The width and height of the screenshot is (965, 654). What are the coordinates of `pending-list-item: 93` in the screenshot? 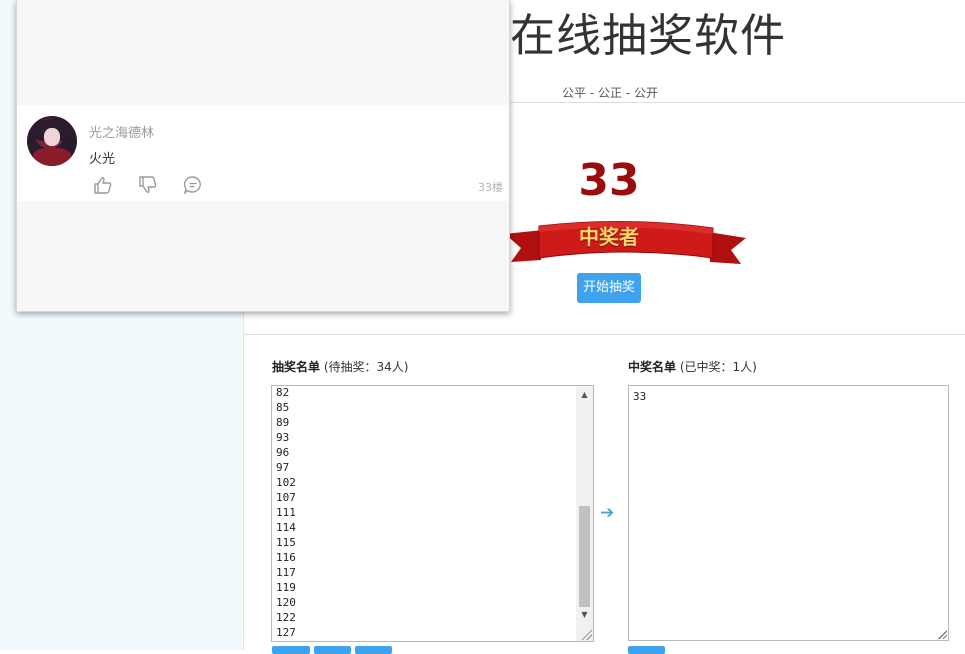 It's located at (283, 437).